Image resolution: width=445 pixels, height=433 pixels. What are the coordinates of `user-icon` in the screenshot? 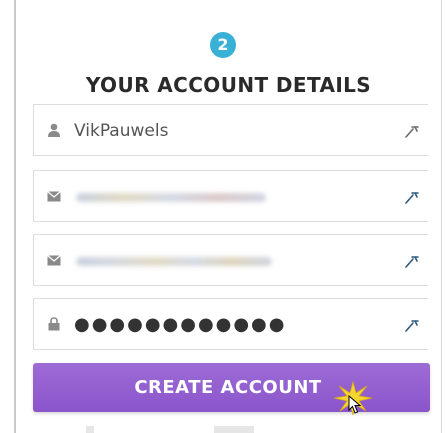 It's located at (54, 130).